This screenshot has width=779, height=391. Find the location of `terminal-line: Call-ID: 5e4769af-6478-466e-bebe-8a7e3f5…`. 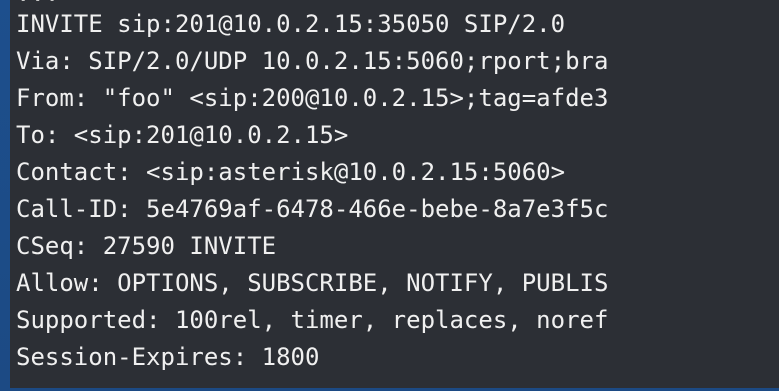

terminal-line: Call-ID: 5e4769af-6478-466e-bebe-8a7e3f5… is located at coordinates (312, 209).